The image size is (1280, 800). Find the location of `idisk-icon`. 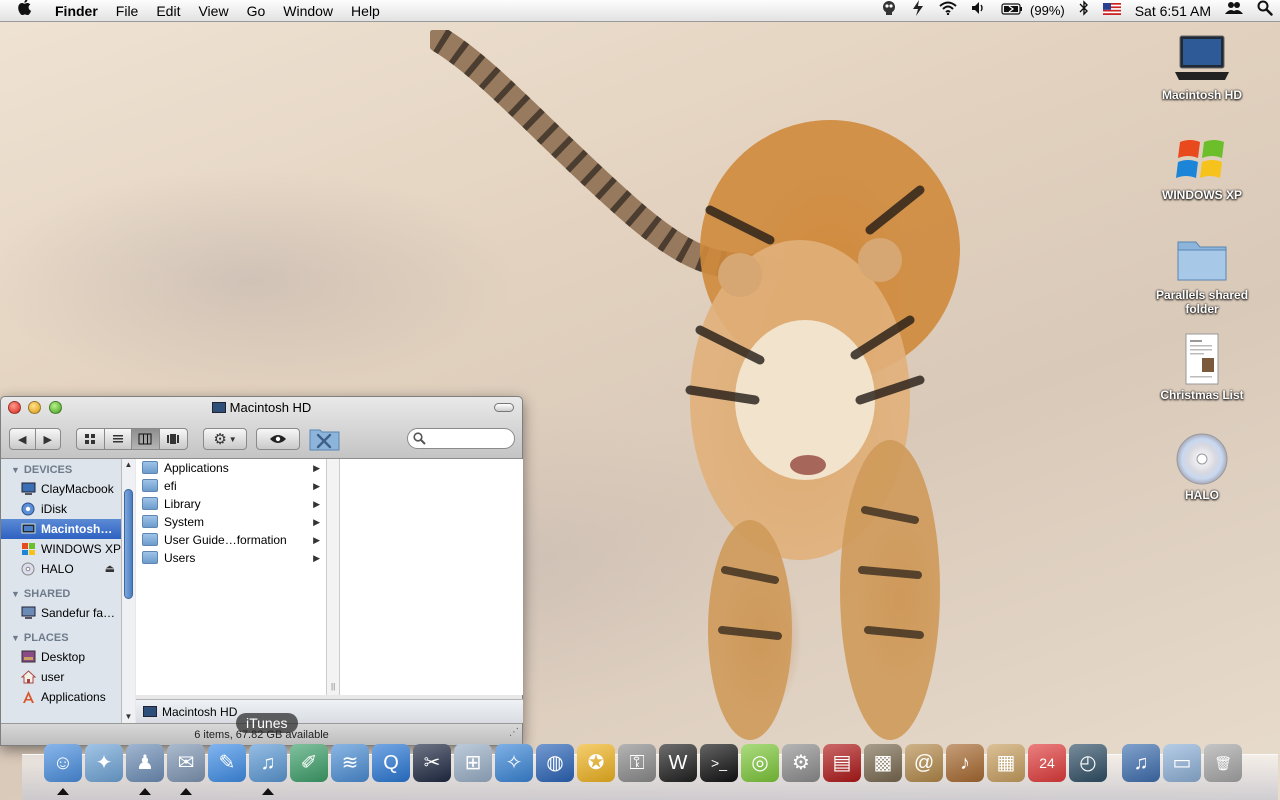

idisk-icon is located at coordinates (28, 509).